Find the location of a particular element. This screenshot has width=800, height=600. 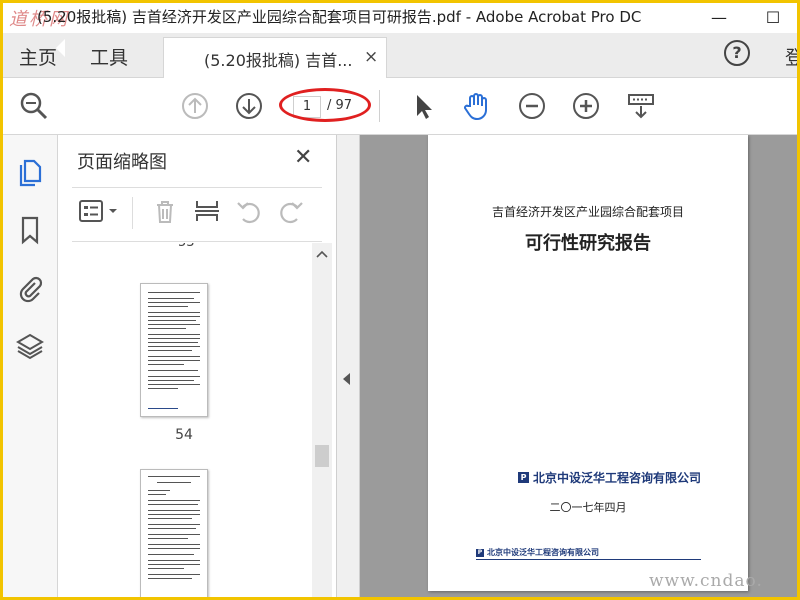

panel-close-icon: ✕ is located at coordinates (303, 157).